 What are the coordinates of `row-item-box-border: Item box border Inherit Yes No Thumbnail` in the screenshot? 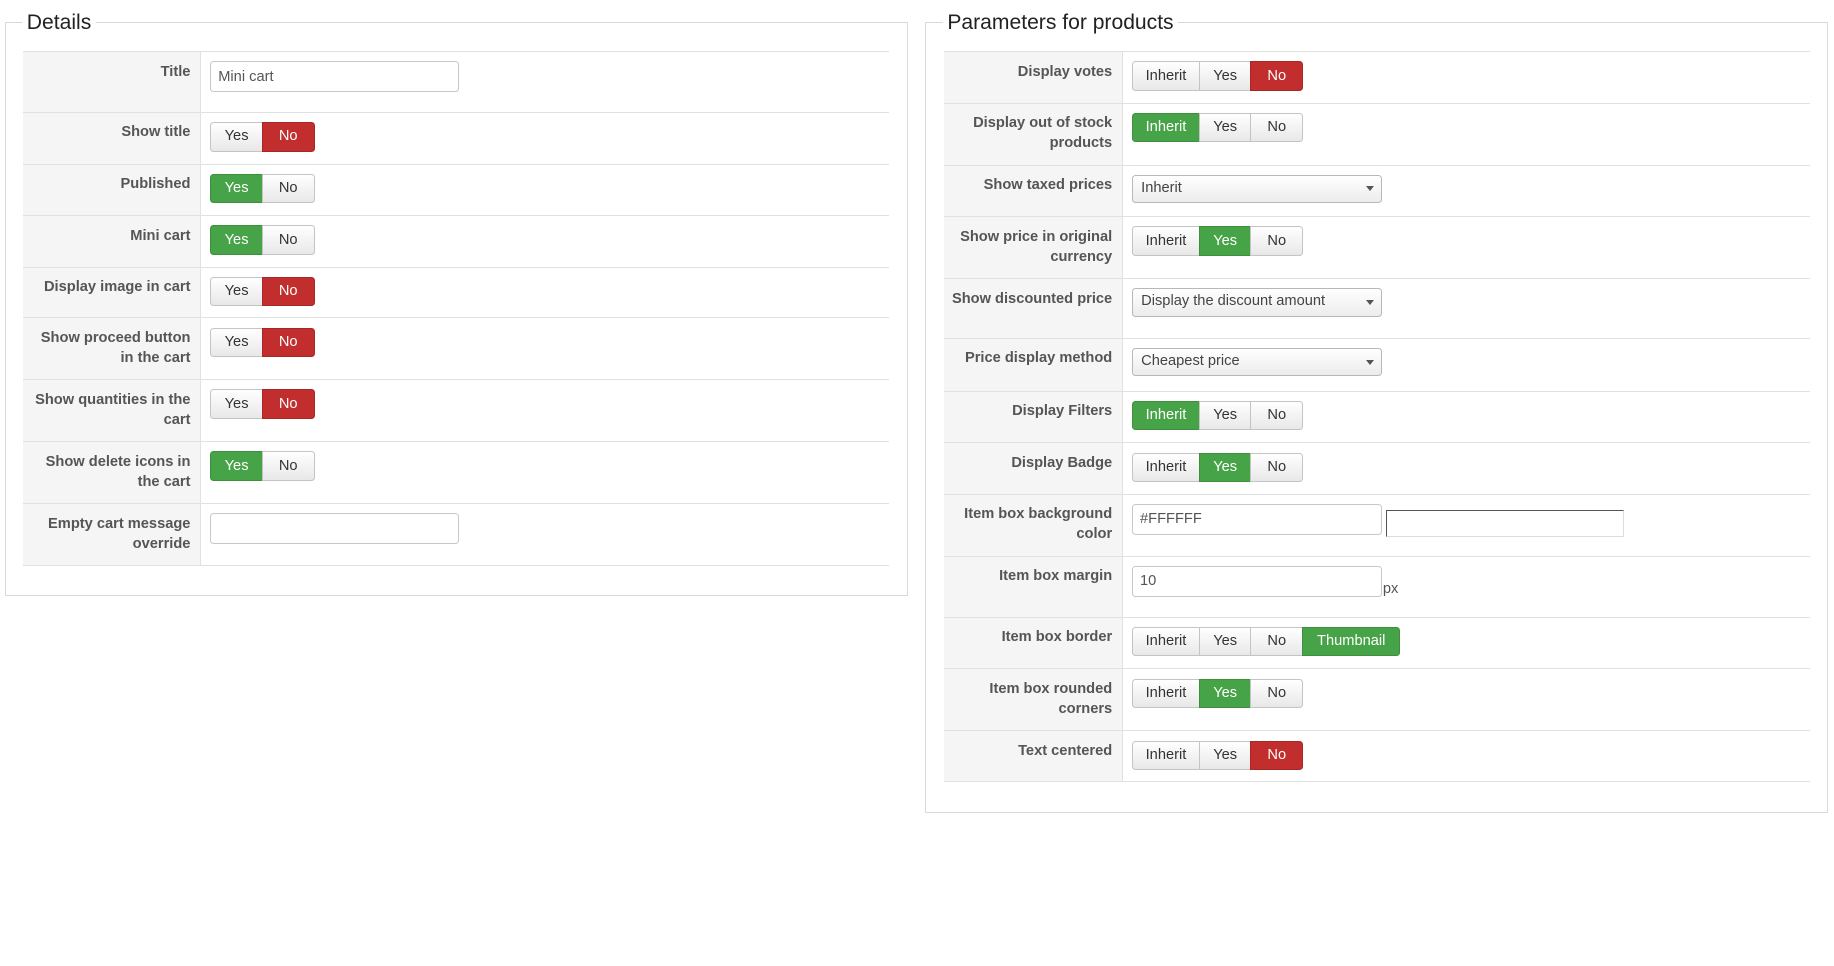 It's located at (1376, 642).